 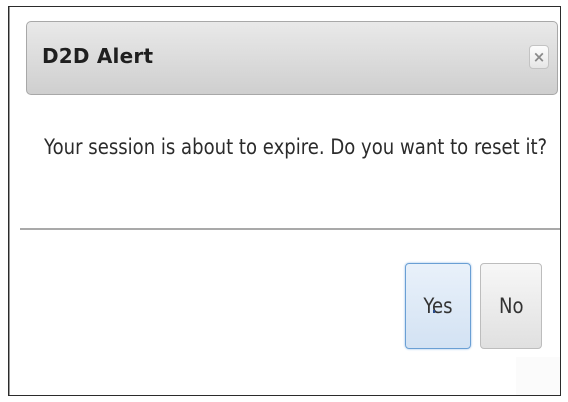 What do you see at coordinates (290, 229) in the screenshot?
I see `button-pane-divider` at bounding box center [290, 229].